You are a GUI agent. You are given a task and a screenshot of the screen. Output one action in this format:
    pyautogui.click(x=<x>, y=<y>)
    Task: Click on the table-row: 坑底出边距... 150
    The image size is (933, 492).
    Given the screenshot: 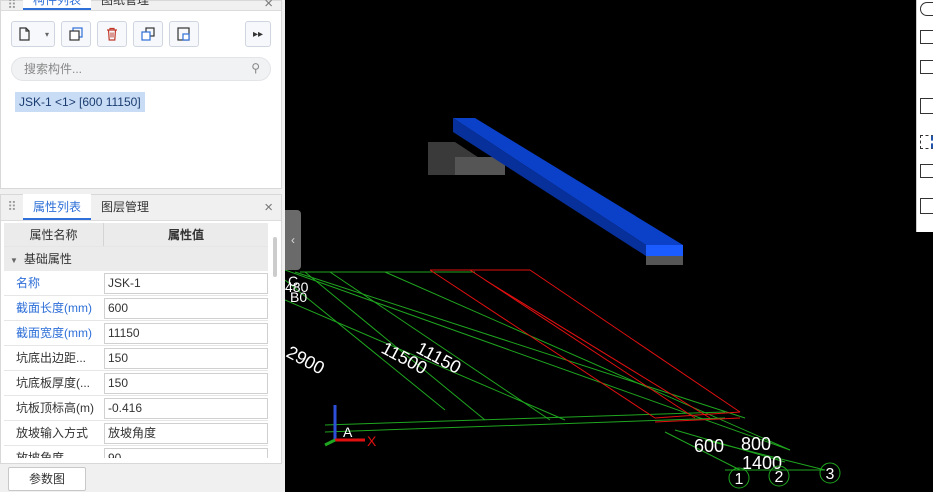 What is the action you would take?
    pyautogui.click(x=136, y=358)
    